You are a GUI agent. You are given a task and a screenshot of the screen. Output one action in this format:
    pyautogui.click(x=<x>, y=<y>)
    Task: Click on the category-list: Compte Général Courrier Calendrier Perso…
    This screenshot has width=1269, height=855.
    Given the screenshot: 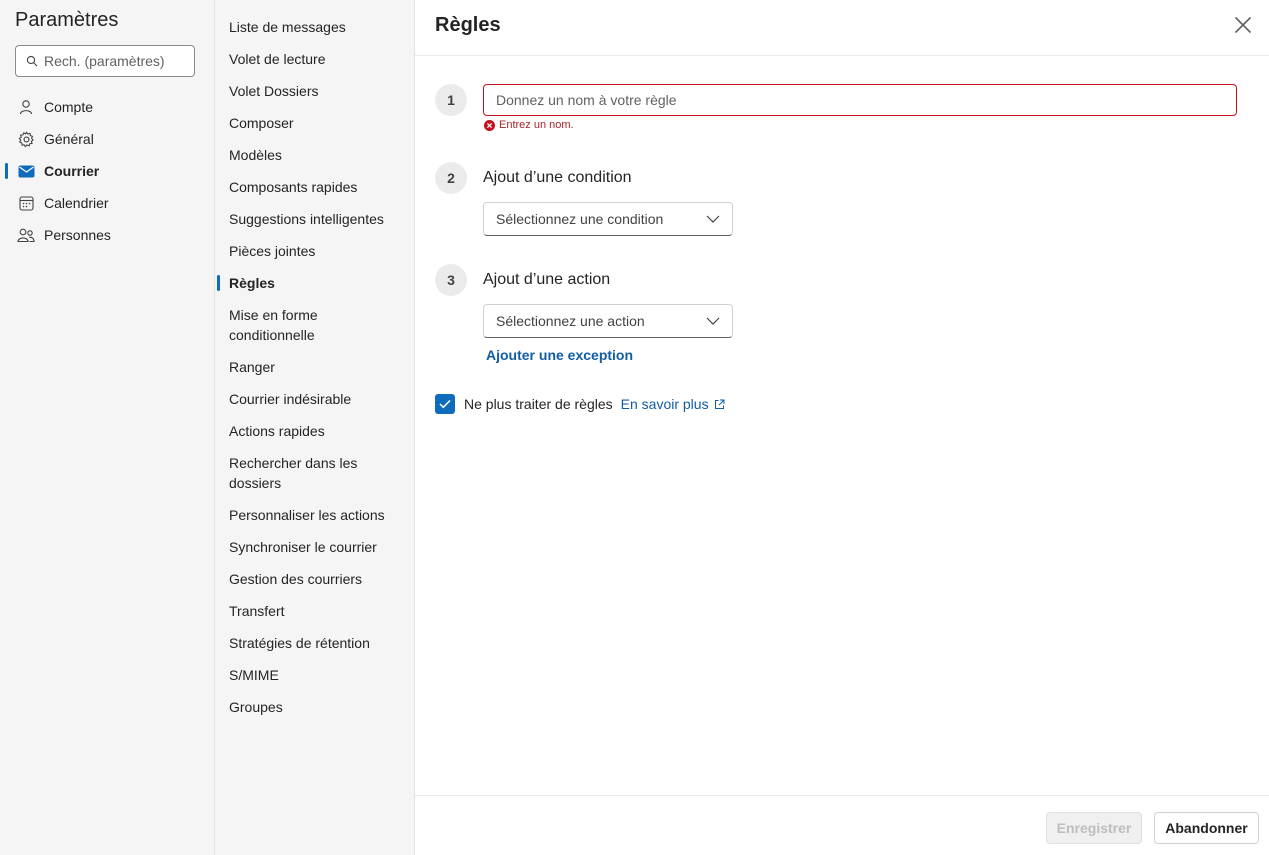 What is the action you would take?
    pyautogui.click(x=107, y=171)
    